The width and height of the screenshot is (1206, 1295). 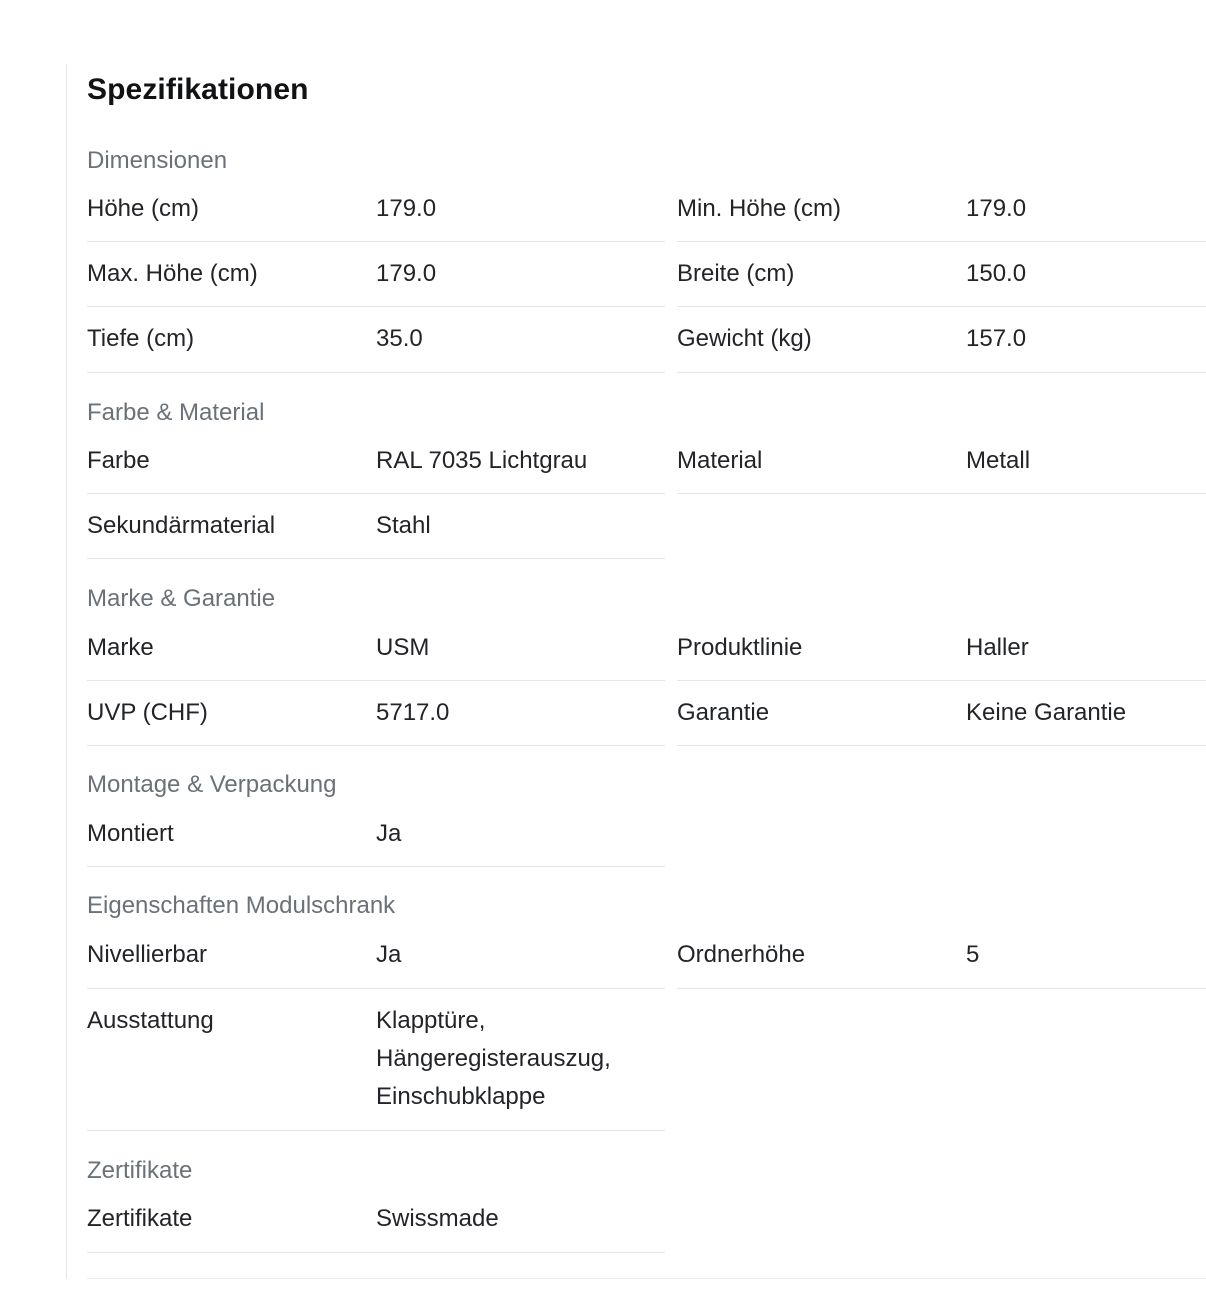 I want to click on spec-row-produktlinie: Produktlinie Haller, so click(x=941, y=655).